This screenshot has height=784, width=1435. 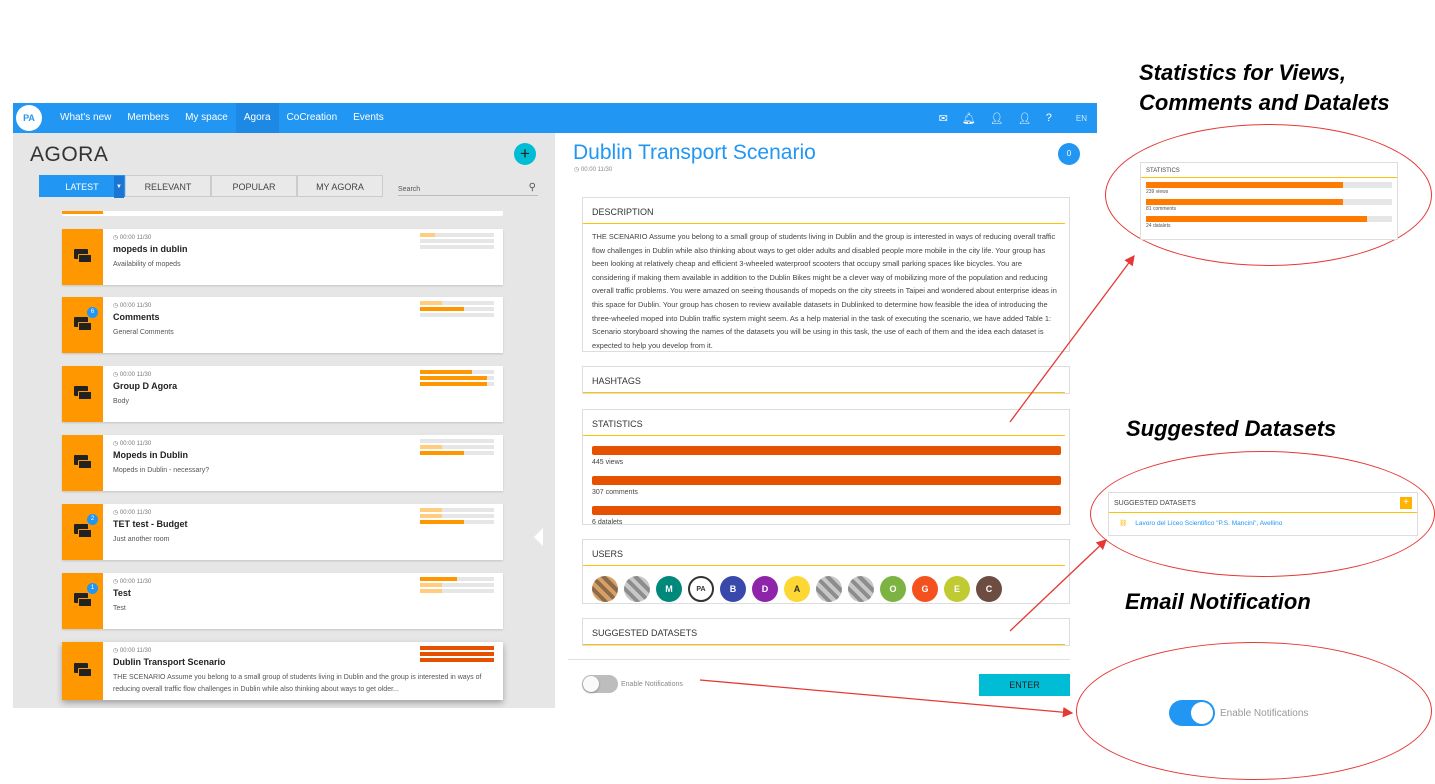 What do you see at coordinates (886, 698) in the screenshot?
I see `arrow-to-email` at bounding box center [886, 698].